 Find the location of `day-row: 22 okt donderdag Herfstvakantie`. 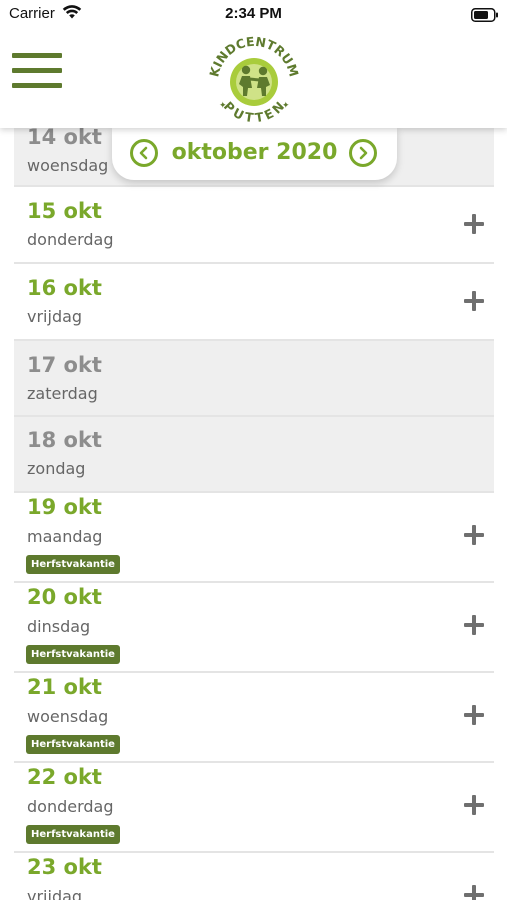

day-row: 22 okt donderdag Herfstvakantie is located at coordinates (254, 808).